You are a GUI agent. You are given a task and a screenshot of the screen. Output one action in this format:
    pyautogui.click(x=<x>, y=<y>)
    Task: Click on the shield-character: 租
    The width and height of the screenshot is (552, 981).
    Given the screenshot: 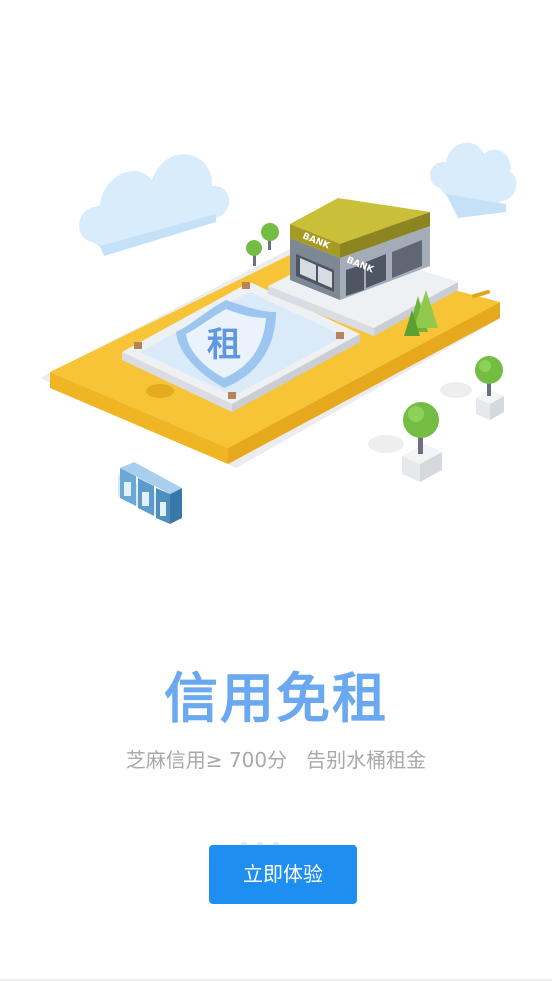 What is the action you would take?
    pyautogui.click(x=224, y=345)
    